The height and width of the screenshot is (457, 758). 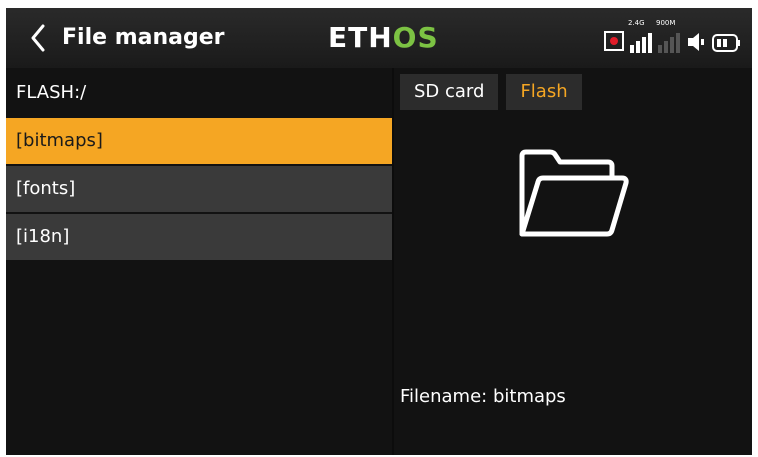 What do you see at coordinates (360, 37) in the screenshot?
I see `logo-main: ETH` at bounding box center [360, 37].